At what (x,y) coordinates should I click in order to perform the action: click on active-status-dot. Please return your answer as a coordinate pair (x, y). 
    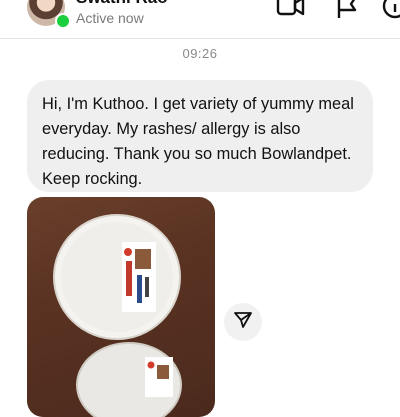
    Looking at the image, I should click on (63, 21).